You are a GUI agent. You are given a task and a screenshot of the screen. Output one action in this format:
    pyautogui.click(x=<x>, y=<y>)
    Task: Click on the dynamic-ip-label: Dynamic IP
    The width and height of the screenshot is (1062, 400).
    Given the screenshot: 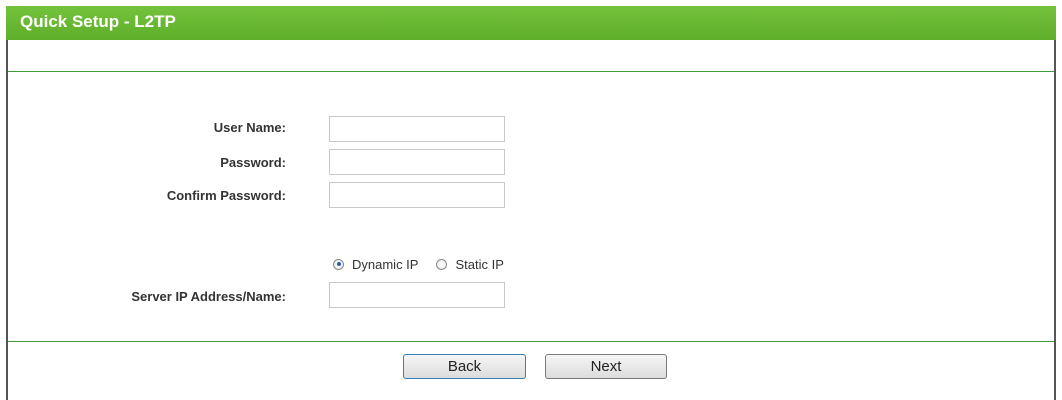 What is the action you would take?
    pyautogui.click(x=385, y=264)
    